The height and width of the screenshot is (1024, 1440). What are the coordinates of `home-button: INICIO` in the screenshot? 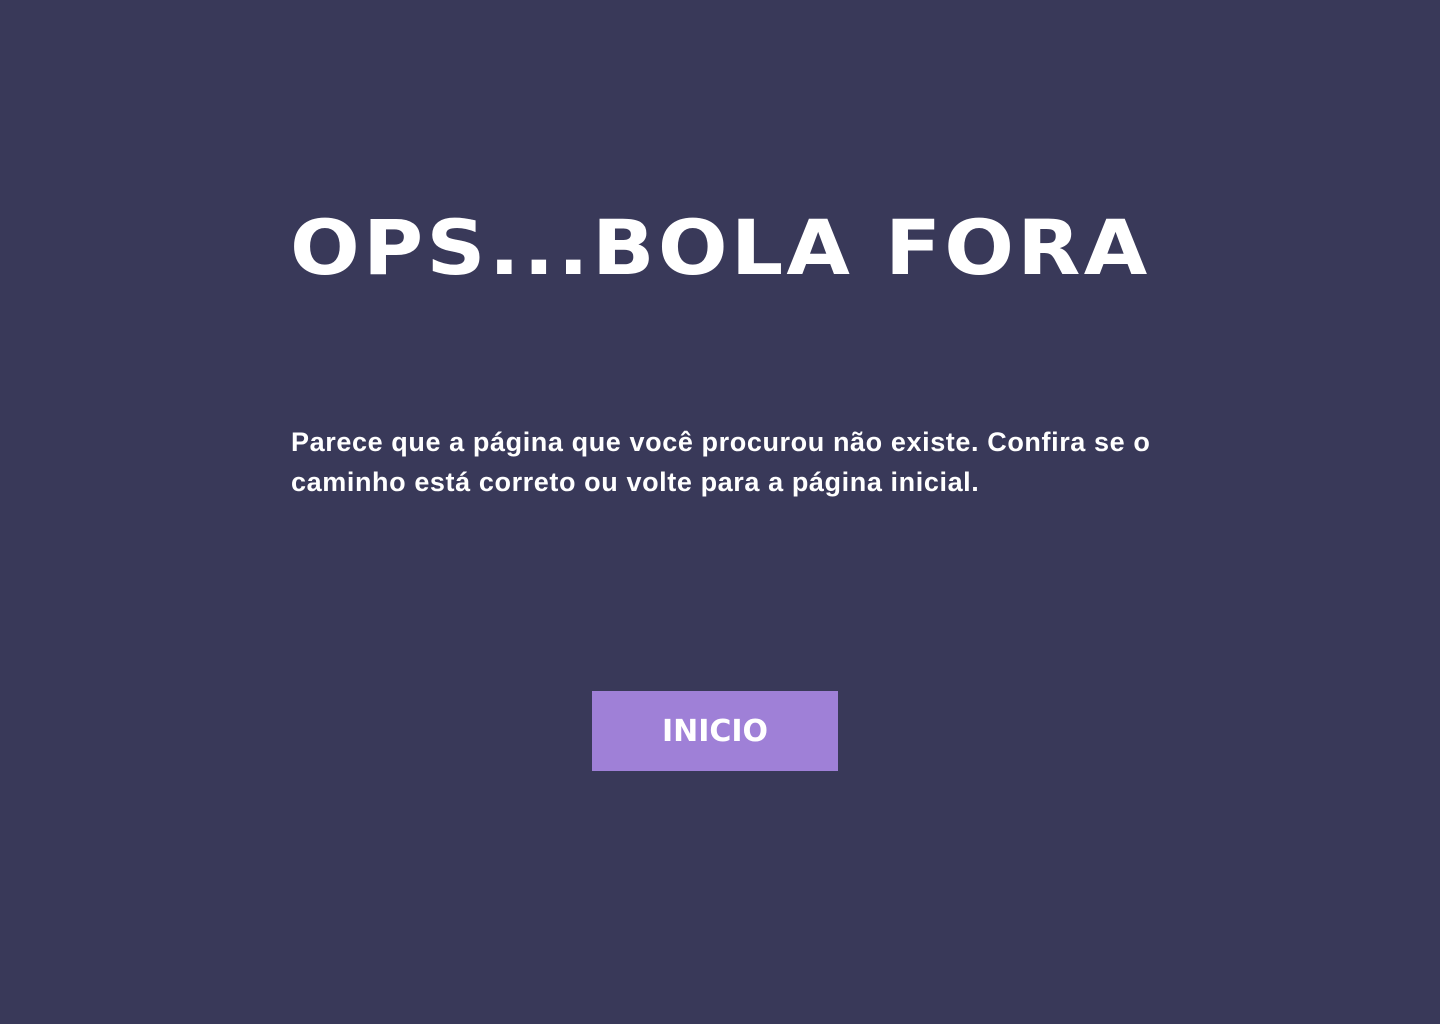 It's located at (715, 731).